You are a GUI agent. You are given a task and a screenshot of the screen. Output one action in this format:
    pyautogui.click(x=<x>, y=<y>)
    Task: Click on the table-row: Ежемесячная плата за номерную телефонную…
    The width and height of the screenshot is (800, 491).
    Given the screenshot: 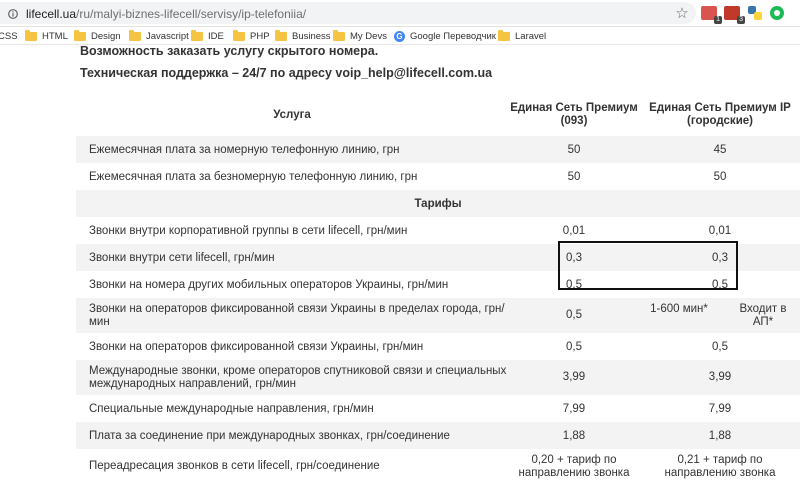 What is the action you would take?
    pyautogui.click(x=438, y=149)
    